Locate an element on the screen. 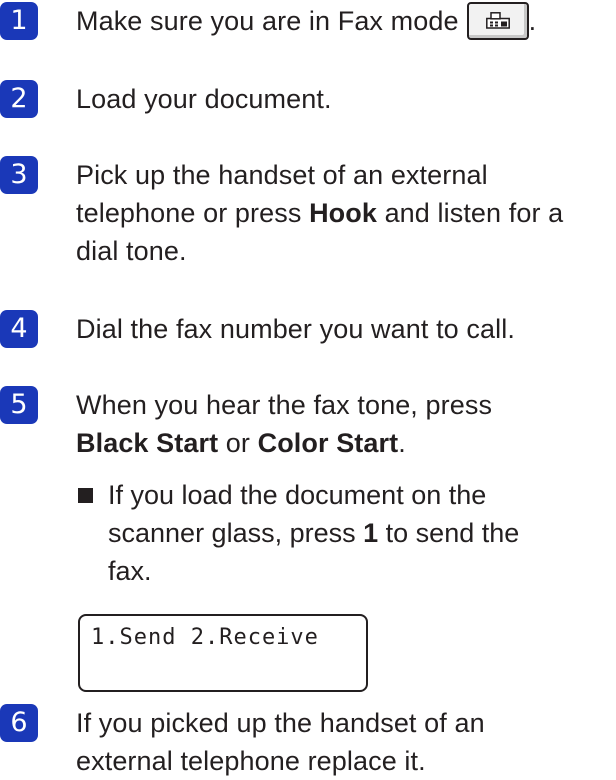  color-start-key-label: Color Start is located at coordinates (328, 443).